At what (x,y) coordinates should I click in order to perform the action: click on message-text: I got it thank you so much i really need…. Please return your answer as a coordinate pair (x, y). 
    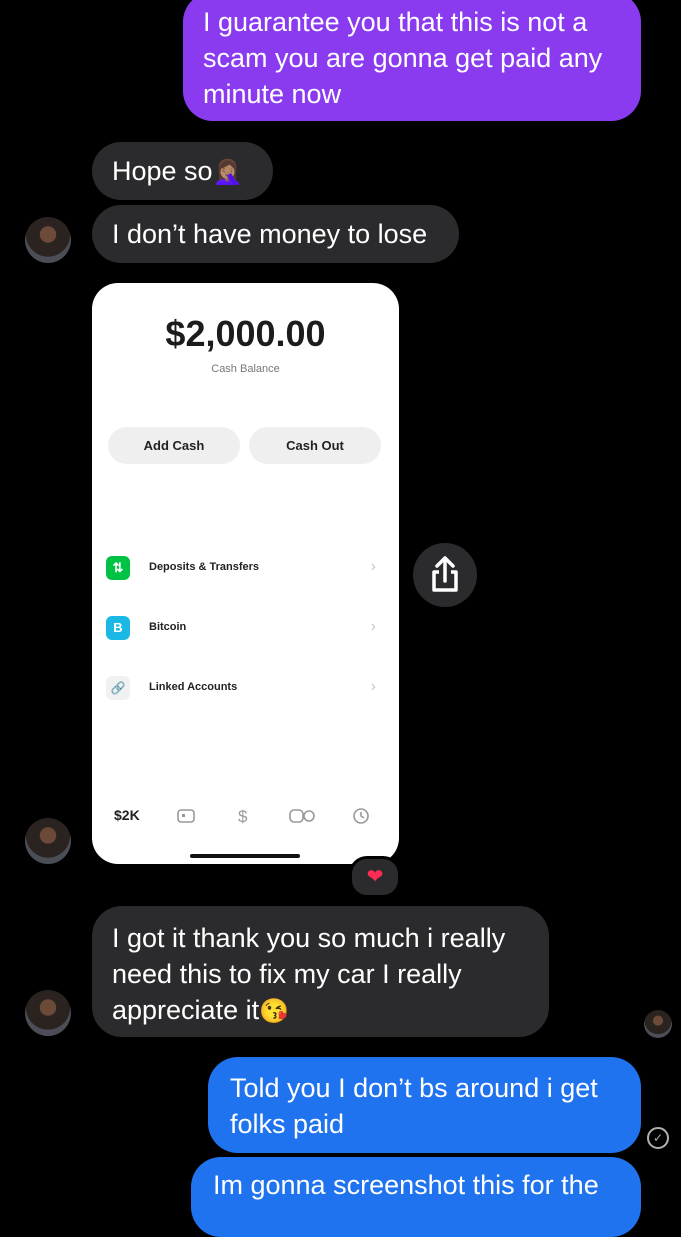
    Looking at the image, I should click on (309, 974).